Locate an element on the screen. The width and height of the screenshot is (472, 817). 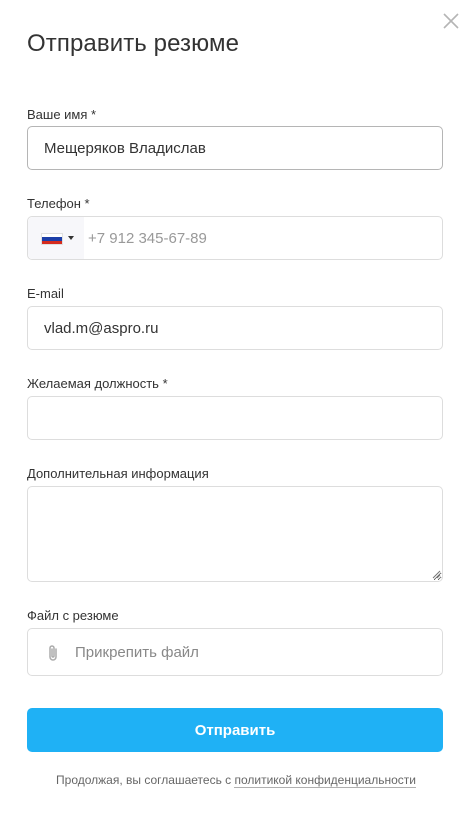
paperclip-icon is located at coordinates (53, 653).